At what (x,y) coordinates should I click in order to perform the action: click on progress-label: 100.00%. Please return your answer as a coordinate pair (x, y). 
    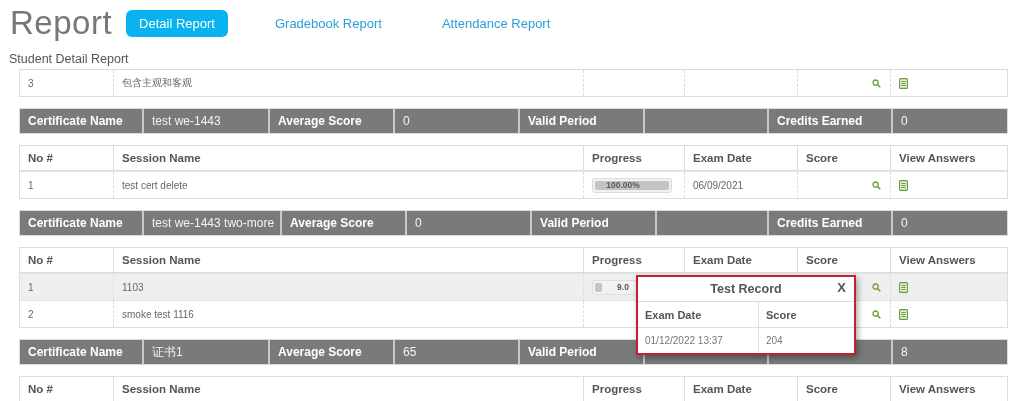
    Looking at the image, I should click on (623, 185).